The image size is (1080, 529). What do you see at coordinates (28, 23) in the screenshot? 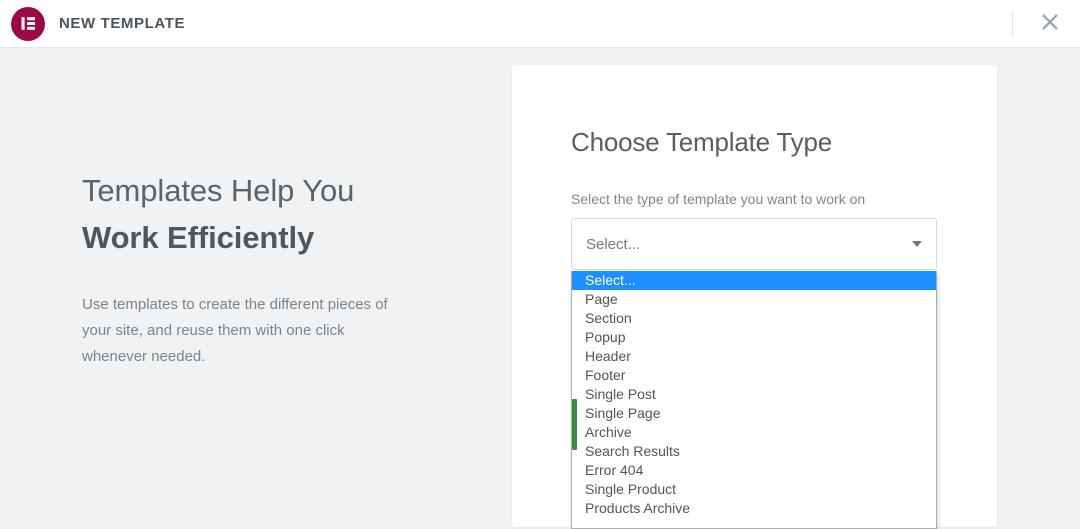
I see `elementor-logo-icon` at bounding box center [28, 23].